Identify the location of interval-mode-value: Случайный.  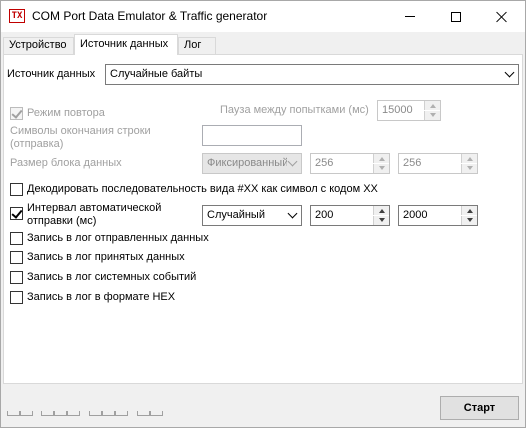
(236, 215).